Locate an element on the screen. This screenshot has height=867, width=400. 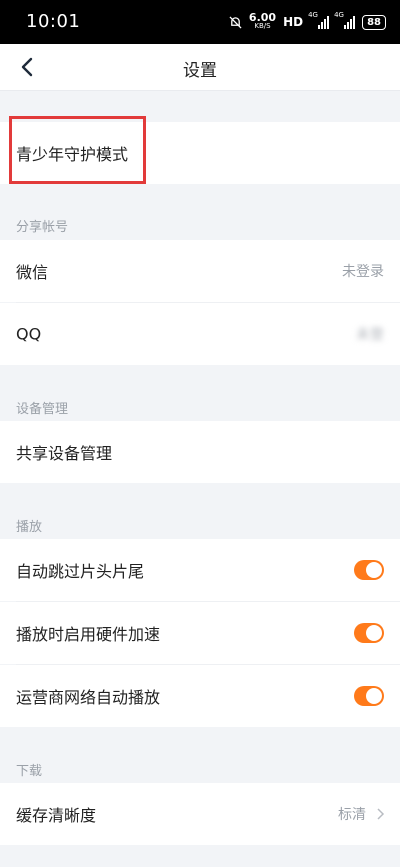
signal-label-2: 4G is located at coordinates (339, 15).